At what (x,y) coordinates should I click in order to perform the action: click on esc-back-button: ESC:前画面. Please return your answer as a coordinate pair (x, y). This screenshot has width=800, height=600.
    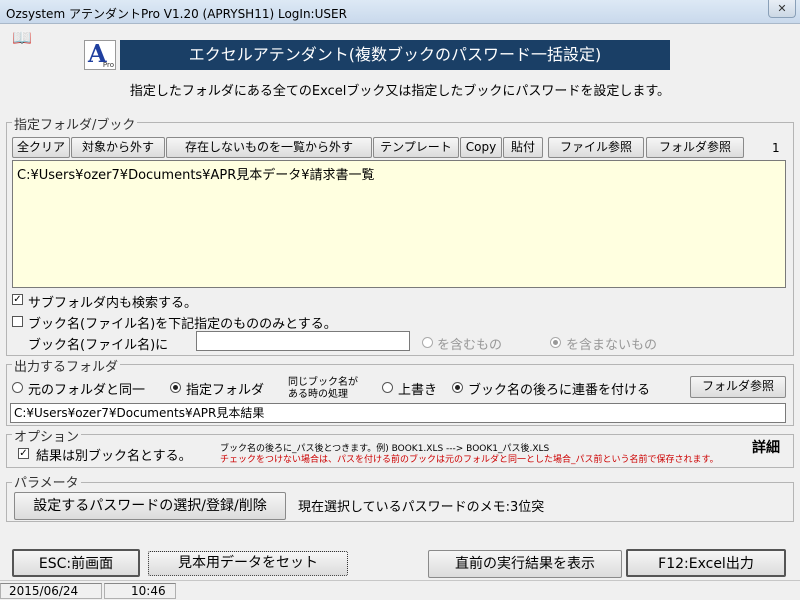
    Looking at the image, I should click on (76, 563).